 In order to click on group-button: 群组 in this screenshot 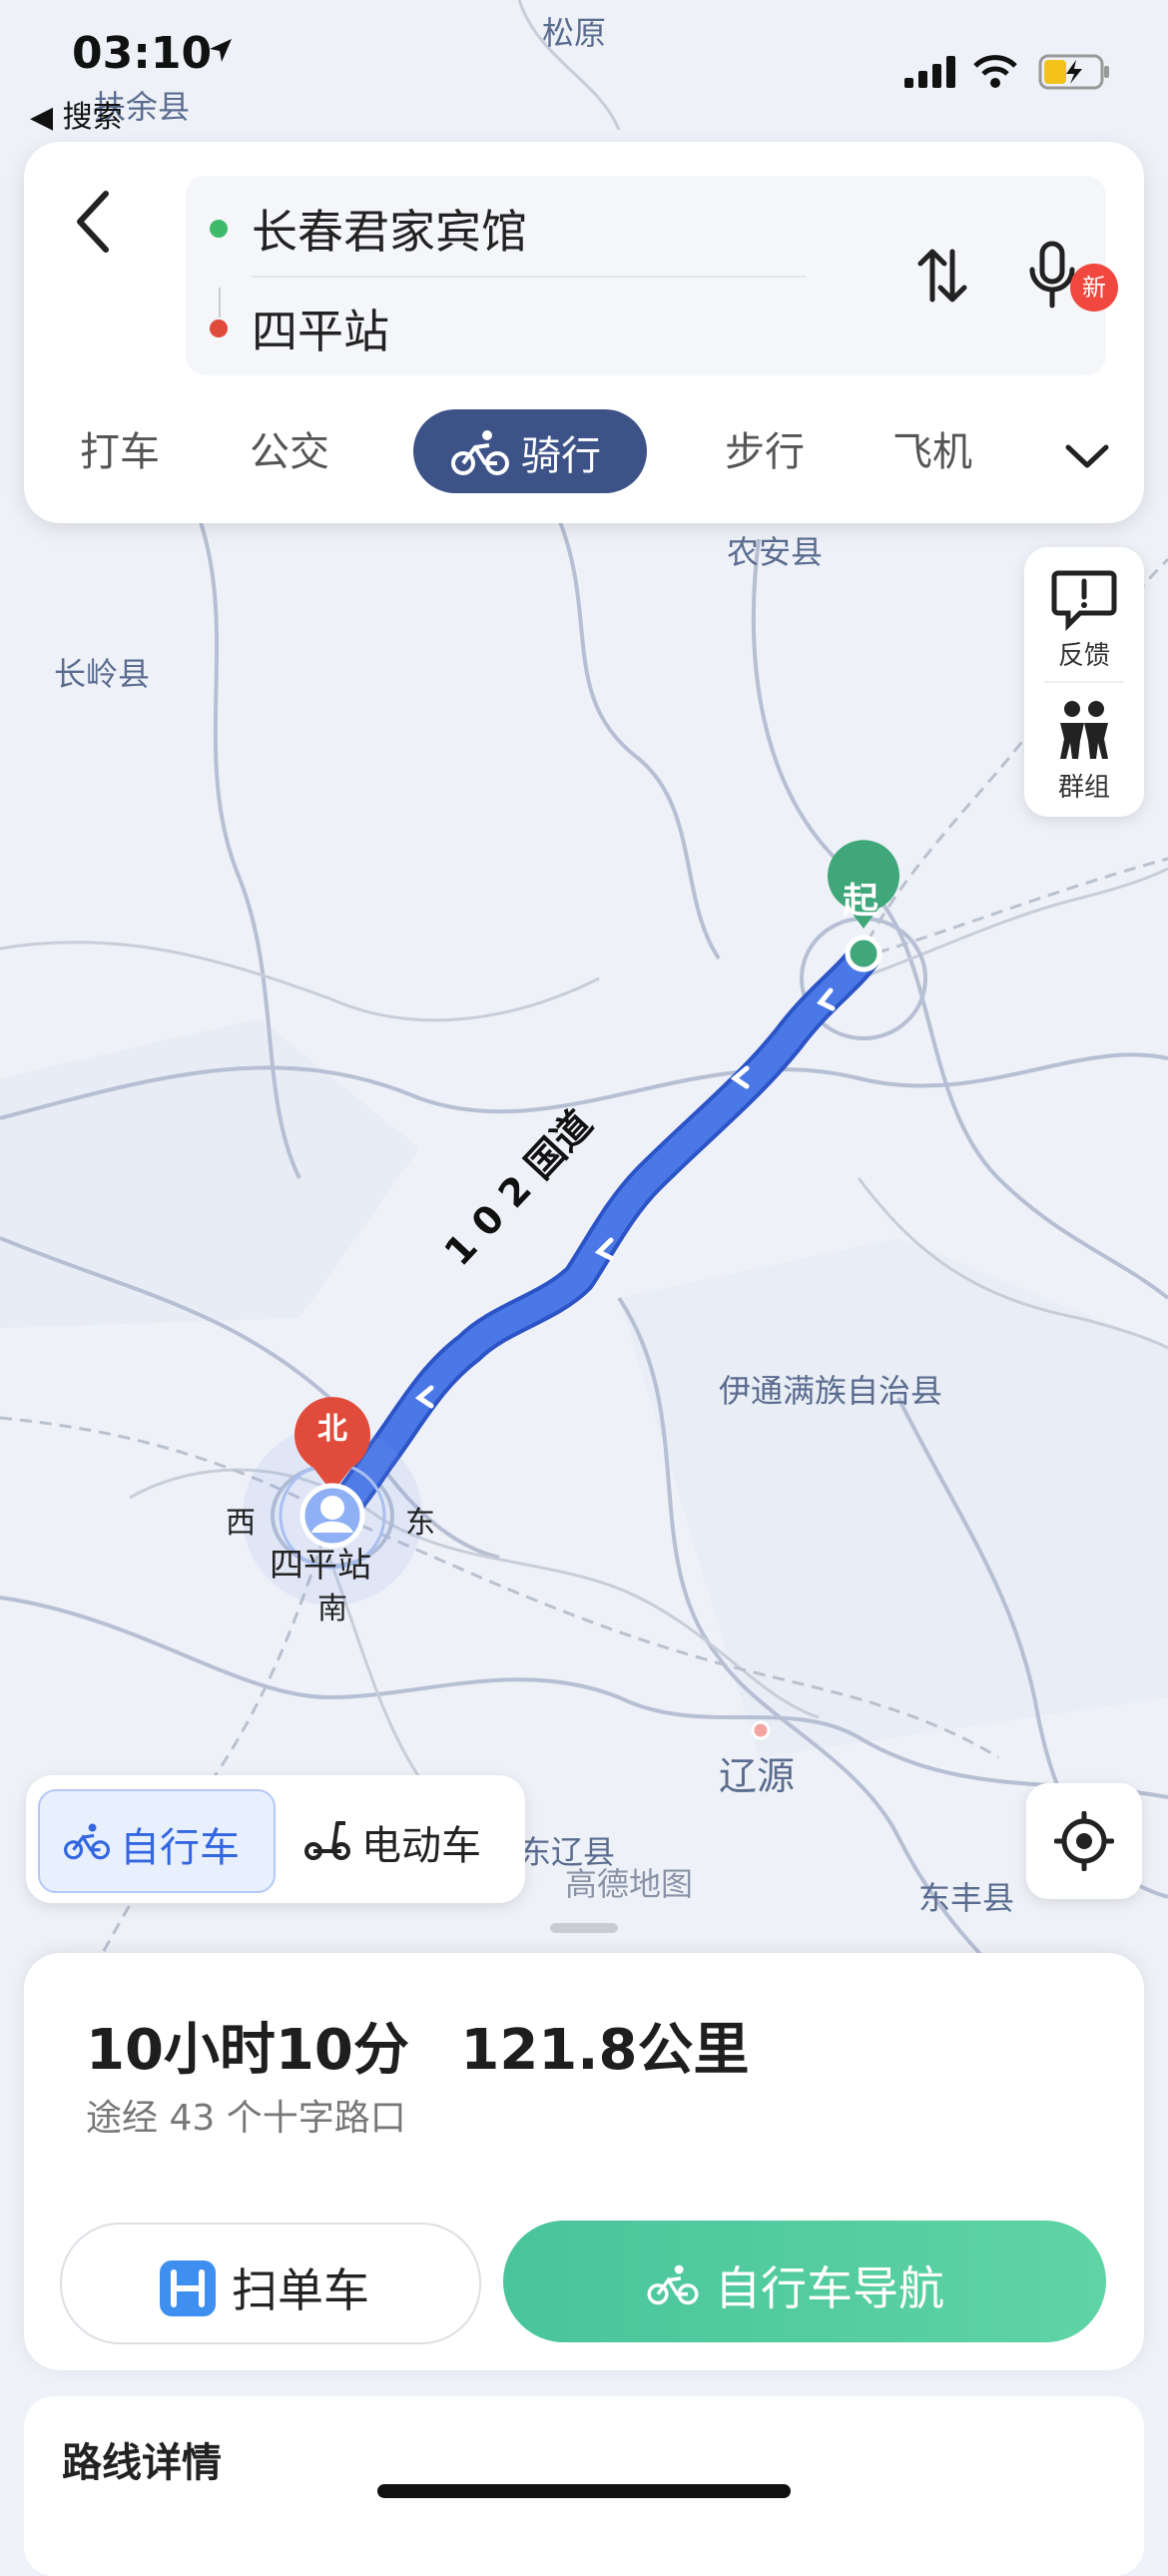, I will do `click(1084, 750)`.